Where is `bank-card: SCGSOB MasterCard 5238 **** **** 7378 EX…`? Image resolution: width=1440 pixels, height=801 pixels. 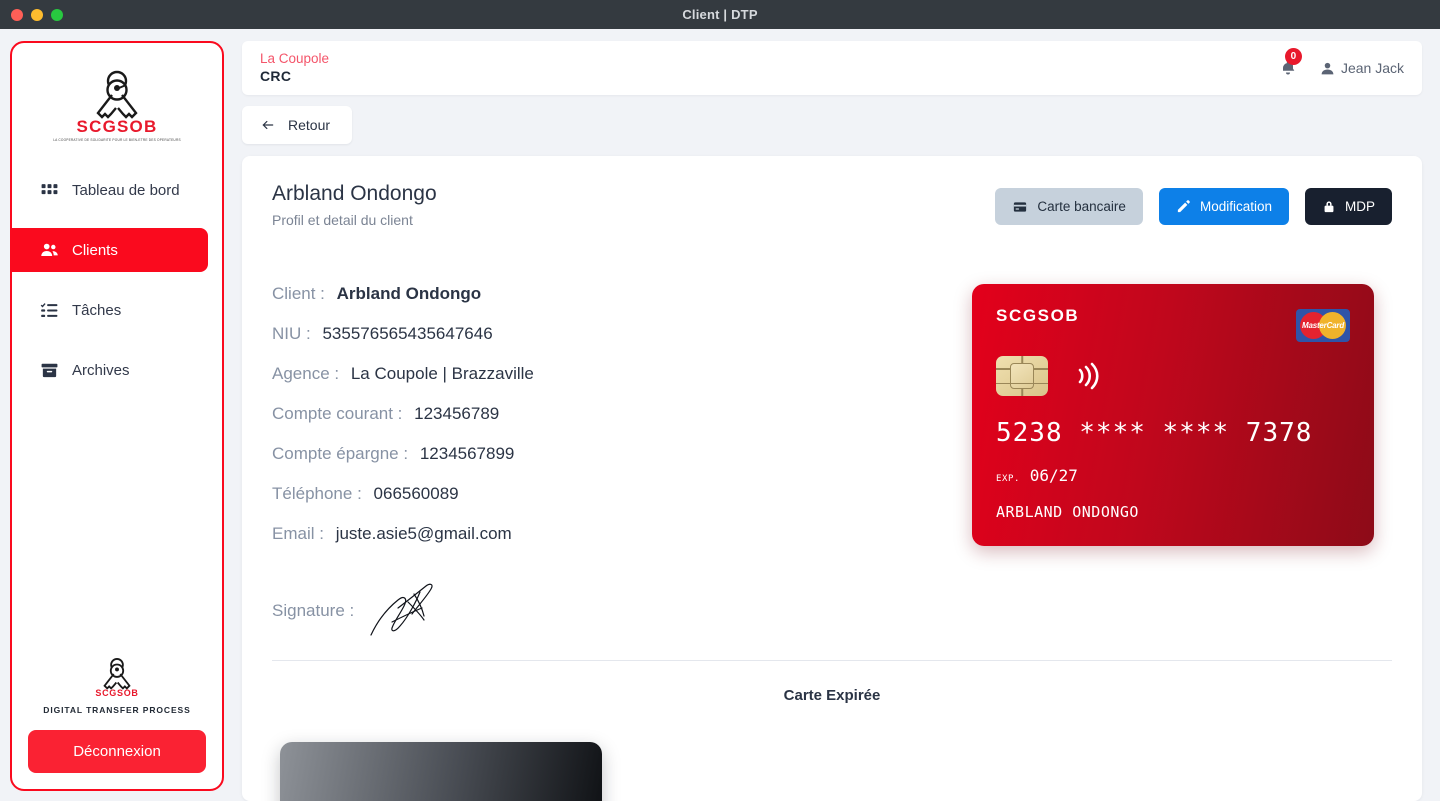
bank-card: SCGSOB MasterCard 5238 **** **** 7378 EX… is located at coordinates (1173, 415).